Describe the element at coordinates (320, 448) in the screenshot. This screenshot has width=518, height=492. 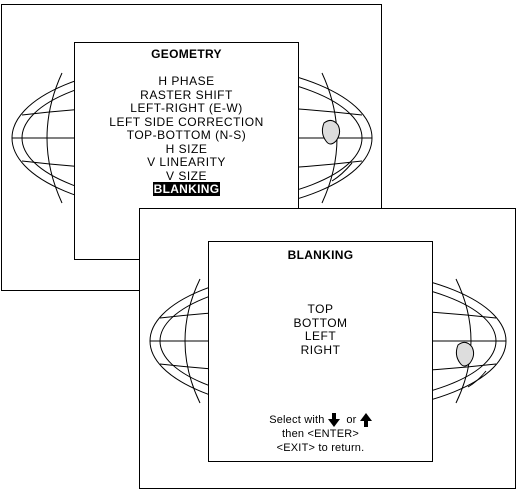
I see `help-exit-line: <EXIT> to return.` at that location.